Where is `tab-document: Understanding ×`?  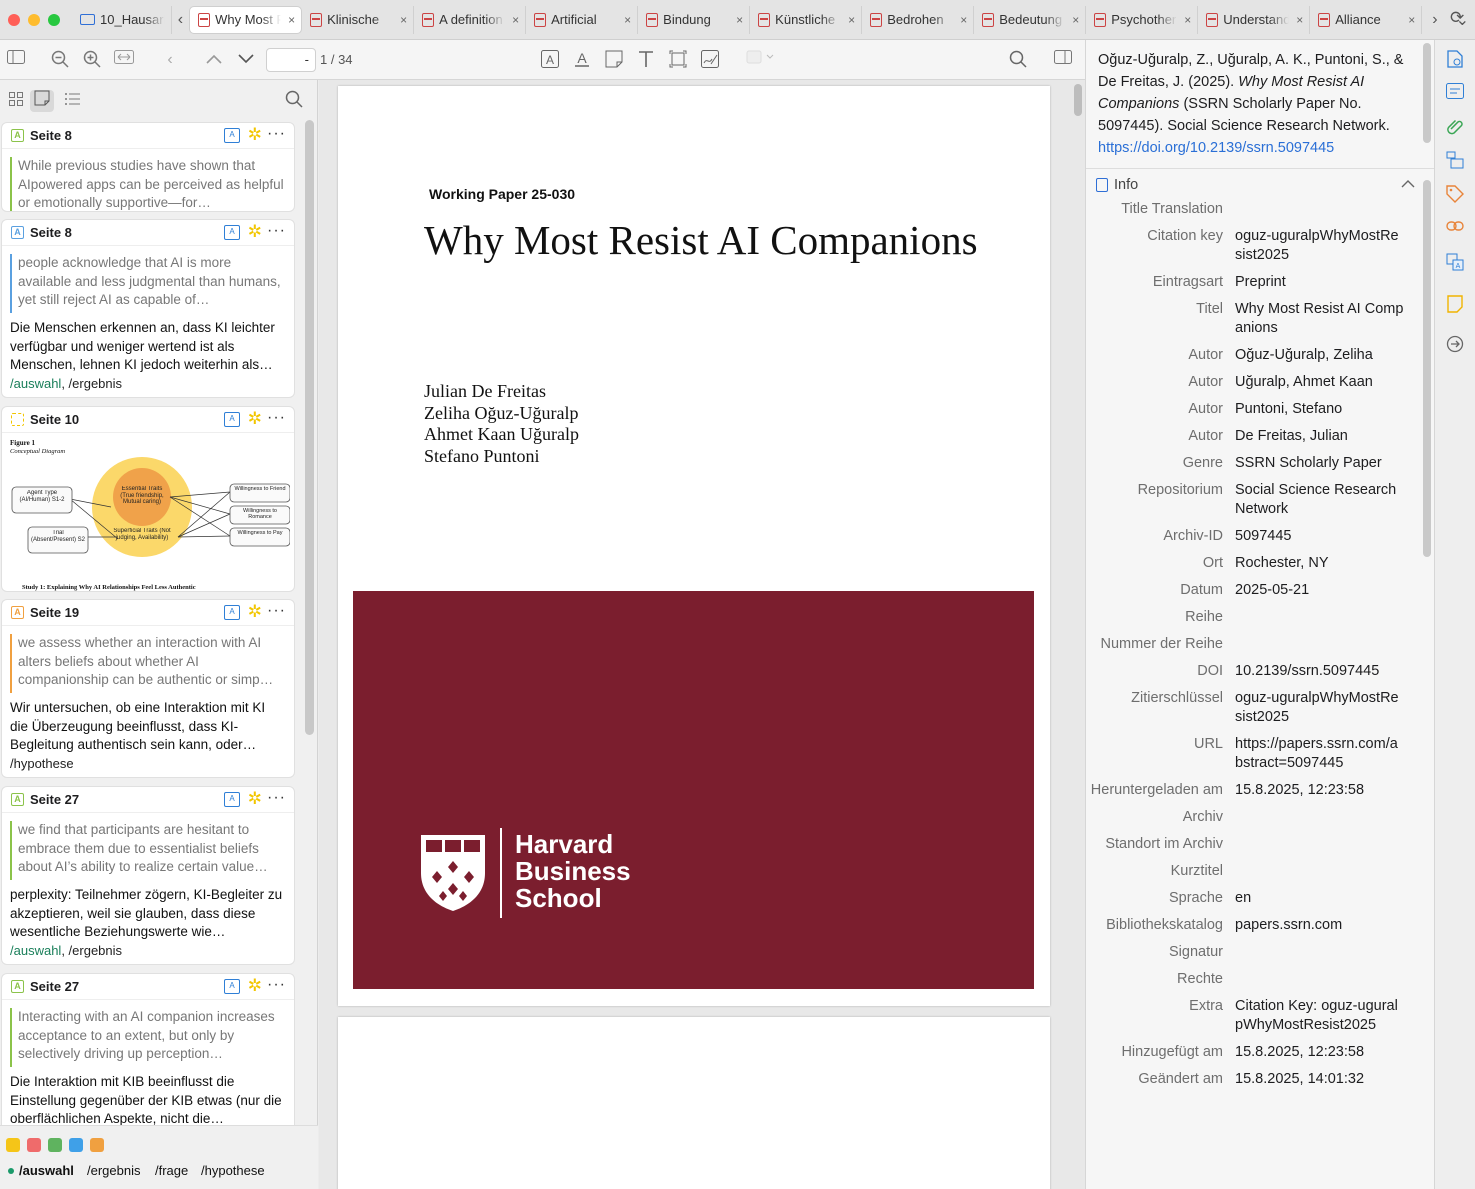
tab-document: Understanding × is located at coordinates (1254, 19).